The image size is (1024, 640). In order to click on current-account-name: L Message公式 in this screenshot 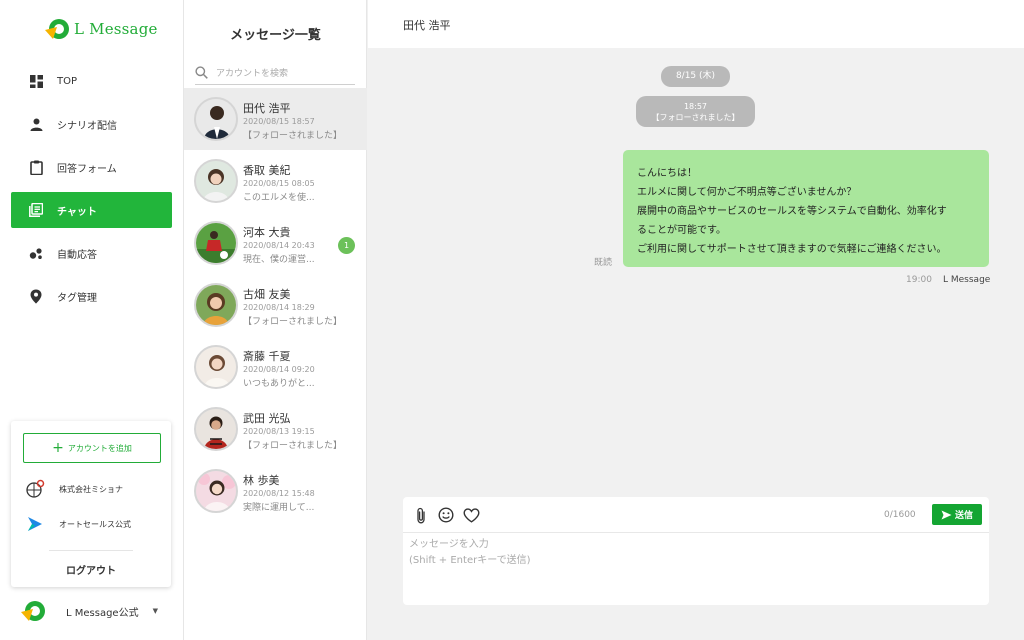, I will do `click(102, 613)`.